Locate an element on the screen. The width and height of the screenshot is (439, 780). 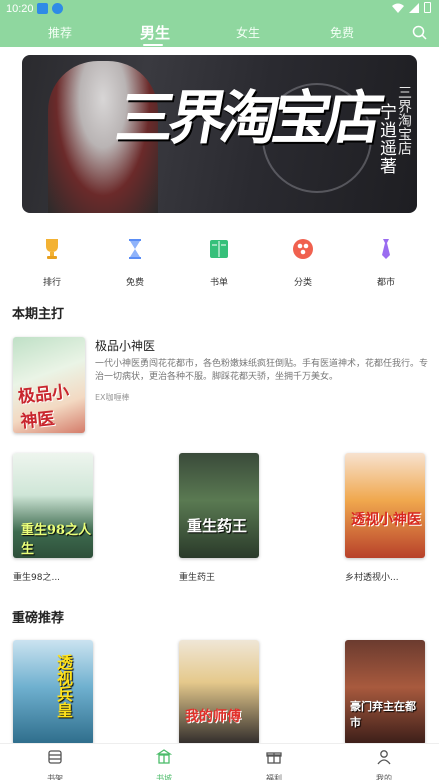
active-tab-indicator is located at coordinates (153, 45).